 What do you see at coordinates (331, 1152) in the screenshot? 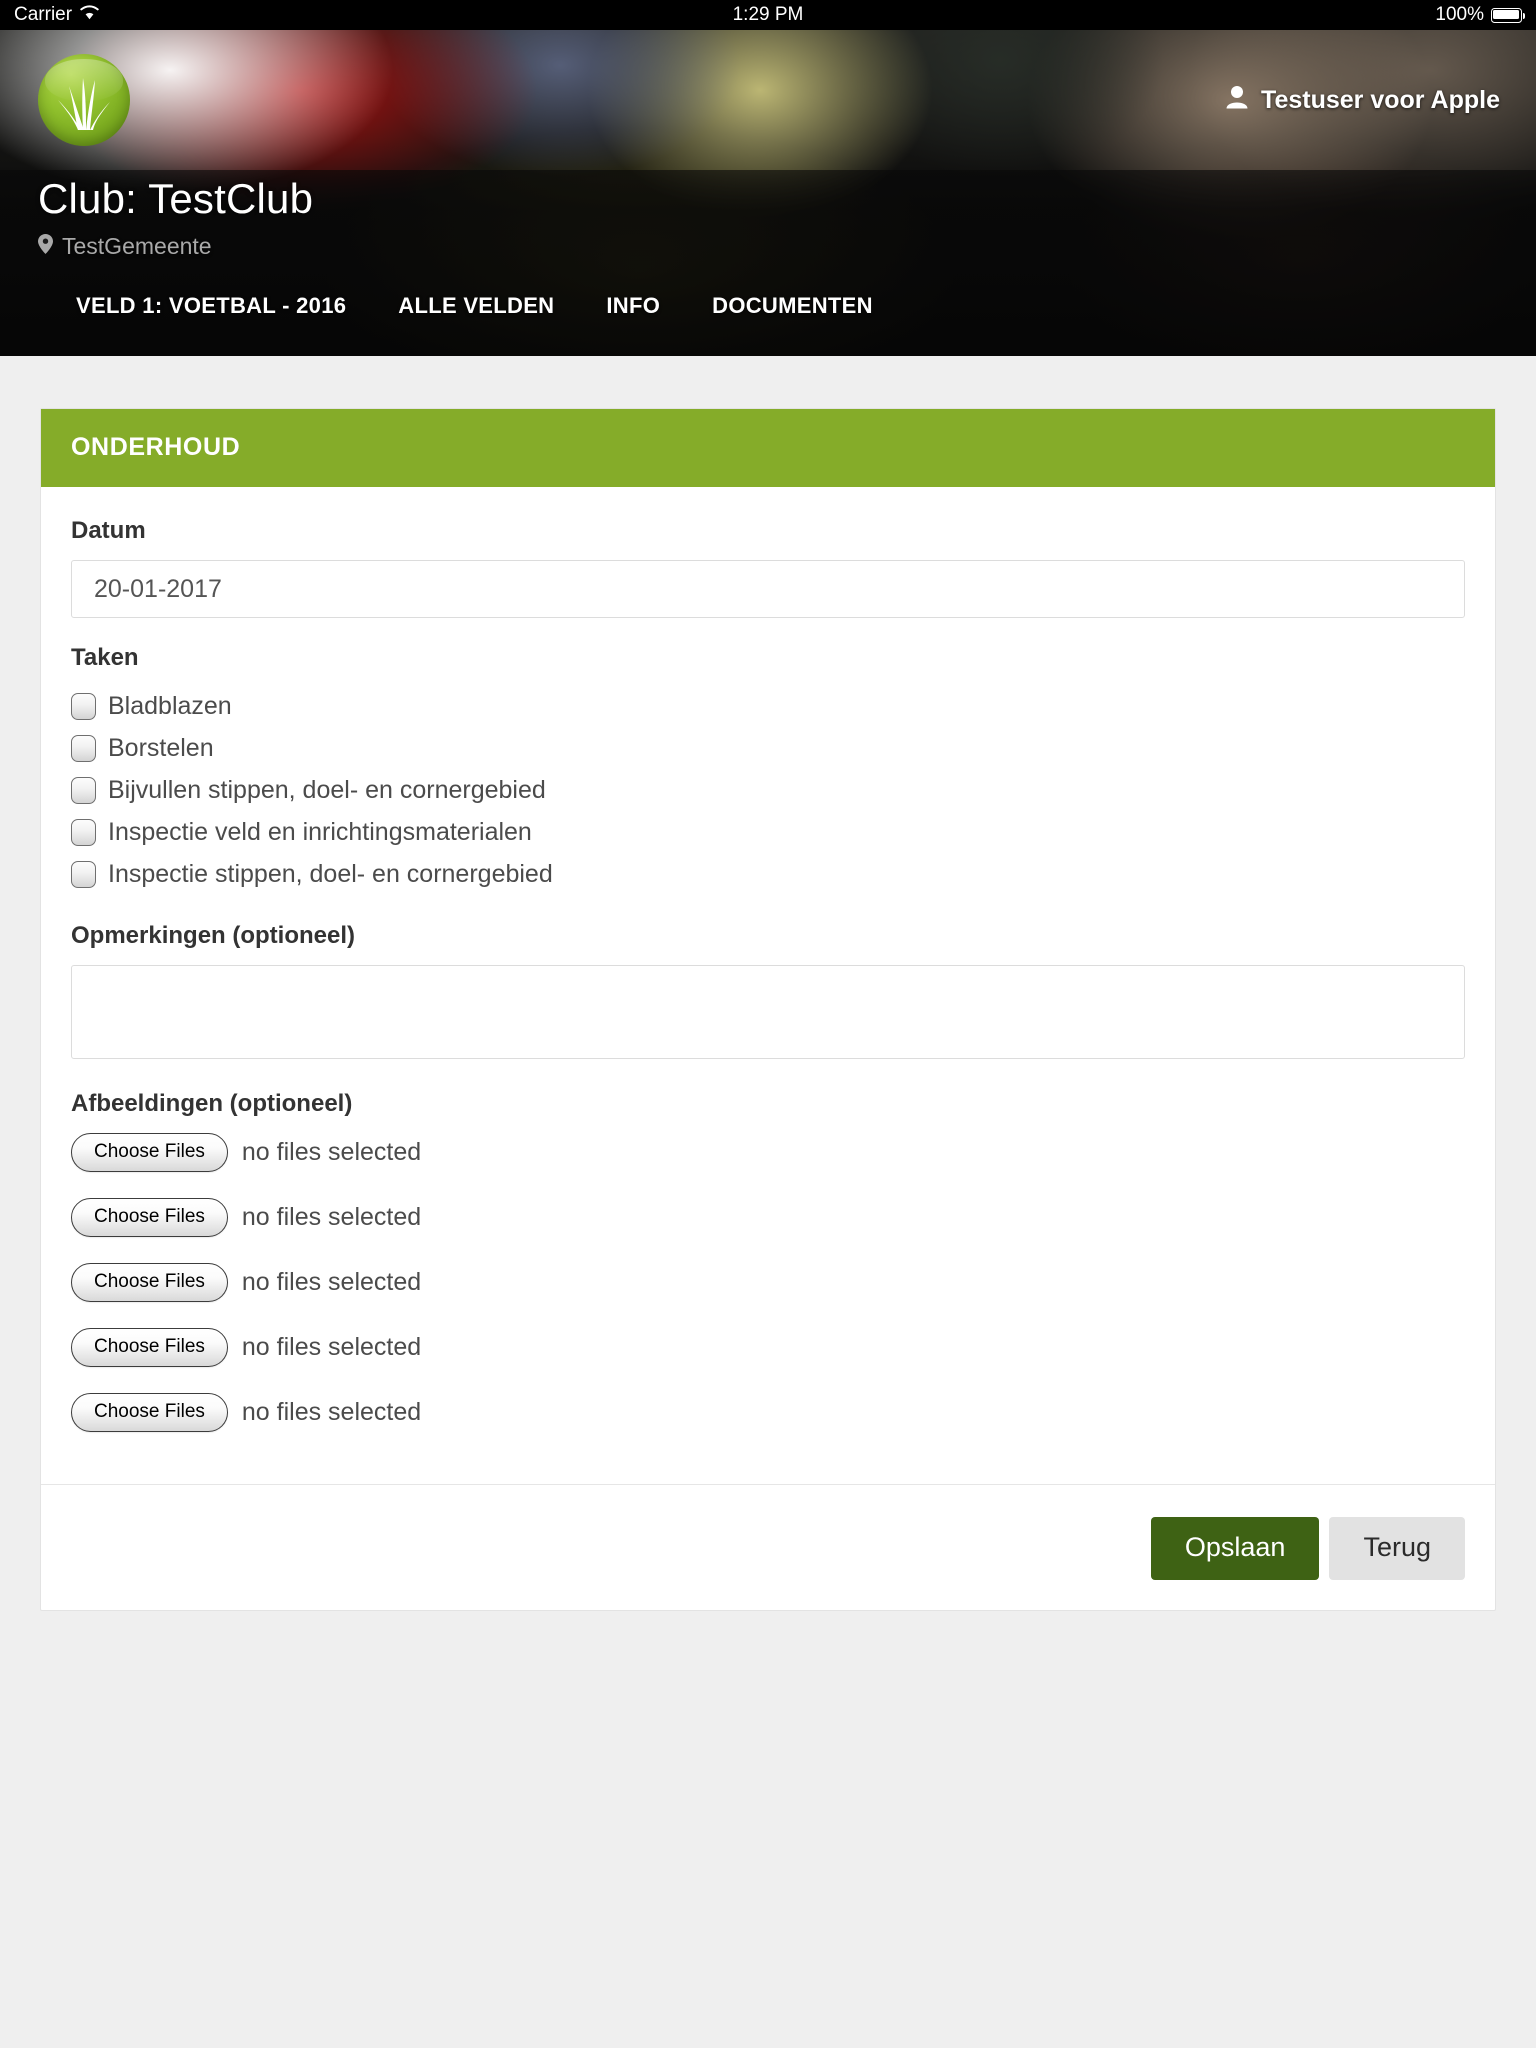
I see `file-status-label-1: no files selected` at bounding box center [331, 1152].